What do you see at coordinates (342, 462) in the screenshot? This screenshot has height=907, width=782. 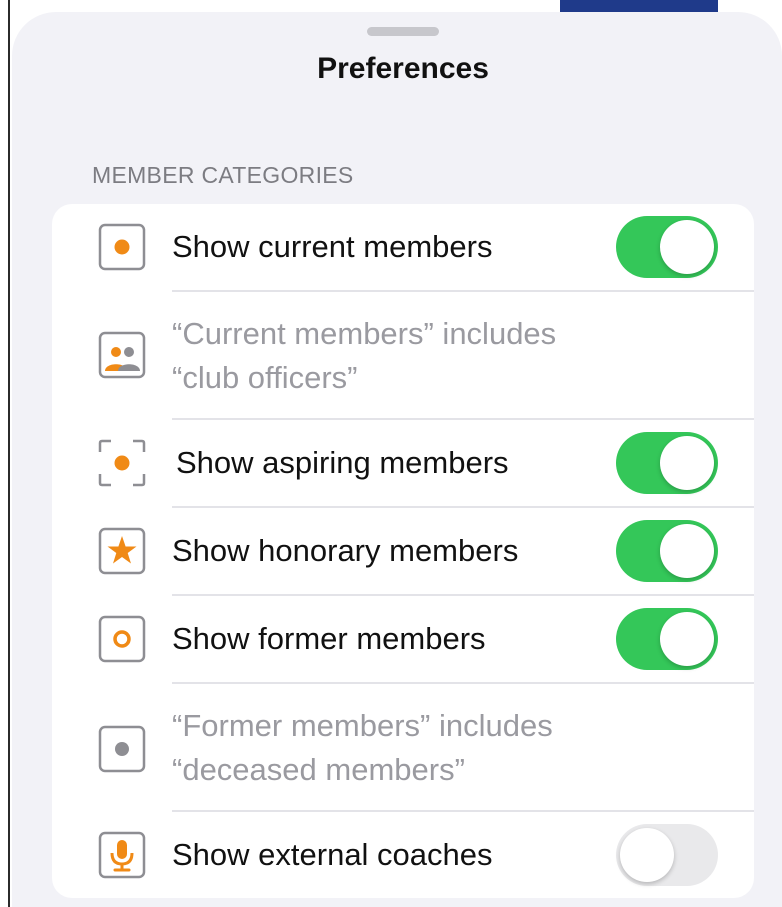 I see `row-label: Show aspiring members` at bounding box center [342, 462].